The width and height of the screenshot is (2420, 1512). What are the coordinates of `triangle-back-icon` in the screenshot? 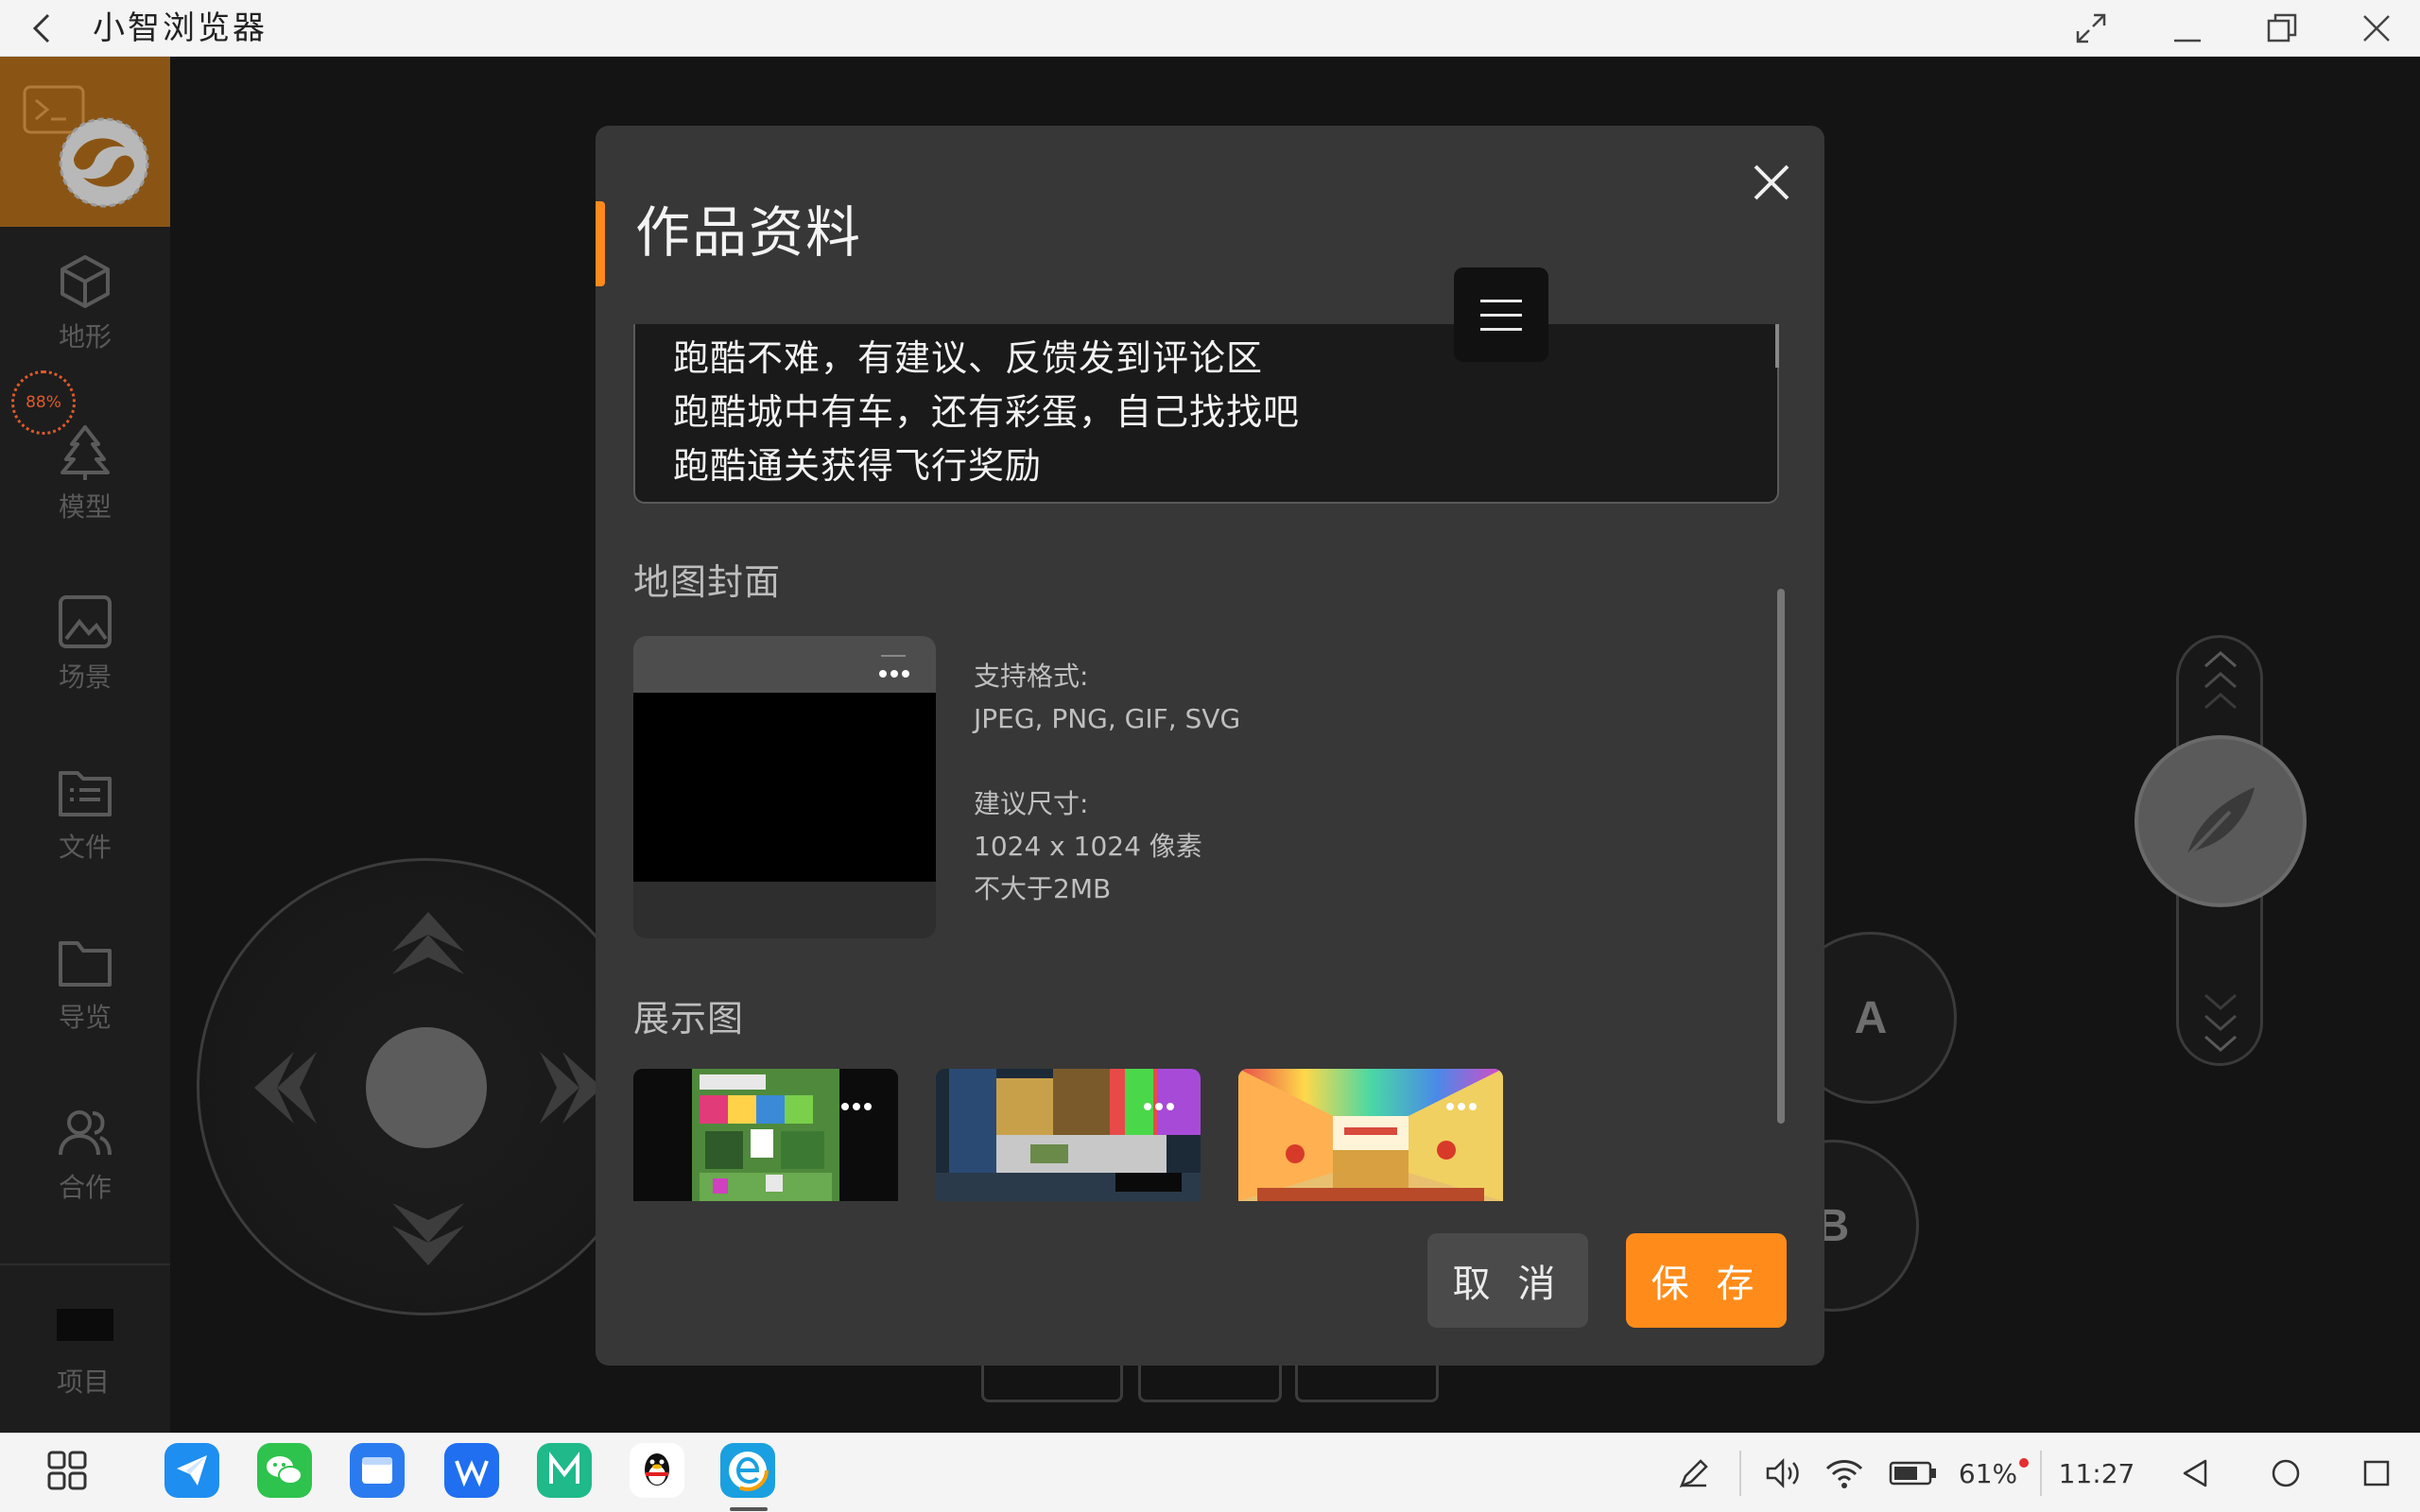 It's located at (2195, 1473).